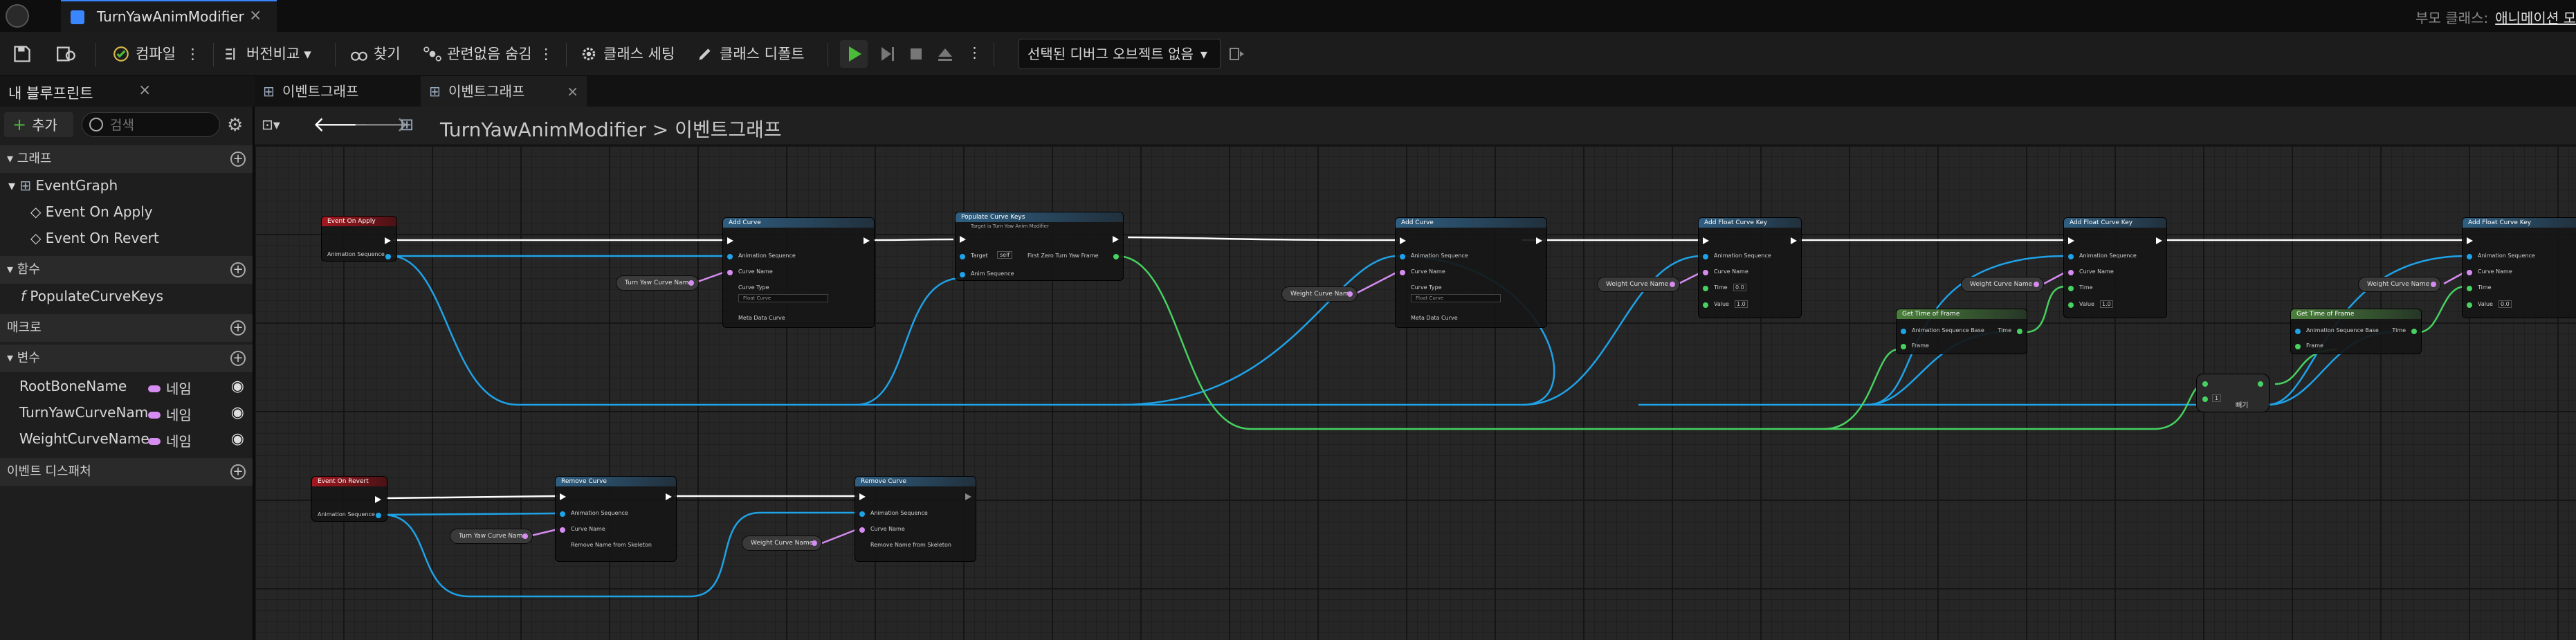  Describe the element at coordinates (945, 54) in the screenshot. I see `eject-icon` at that location.